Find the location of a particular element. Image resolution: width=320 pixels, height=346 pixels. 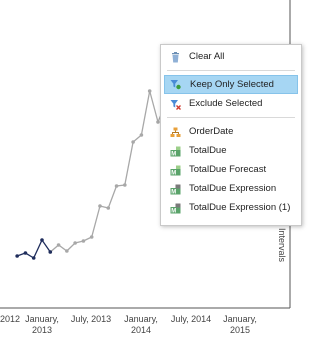

menu-item-label: TotalDue Expression is located at coordinates (233, 188).